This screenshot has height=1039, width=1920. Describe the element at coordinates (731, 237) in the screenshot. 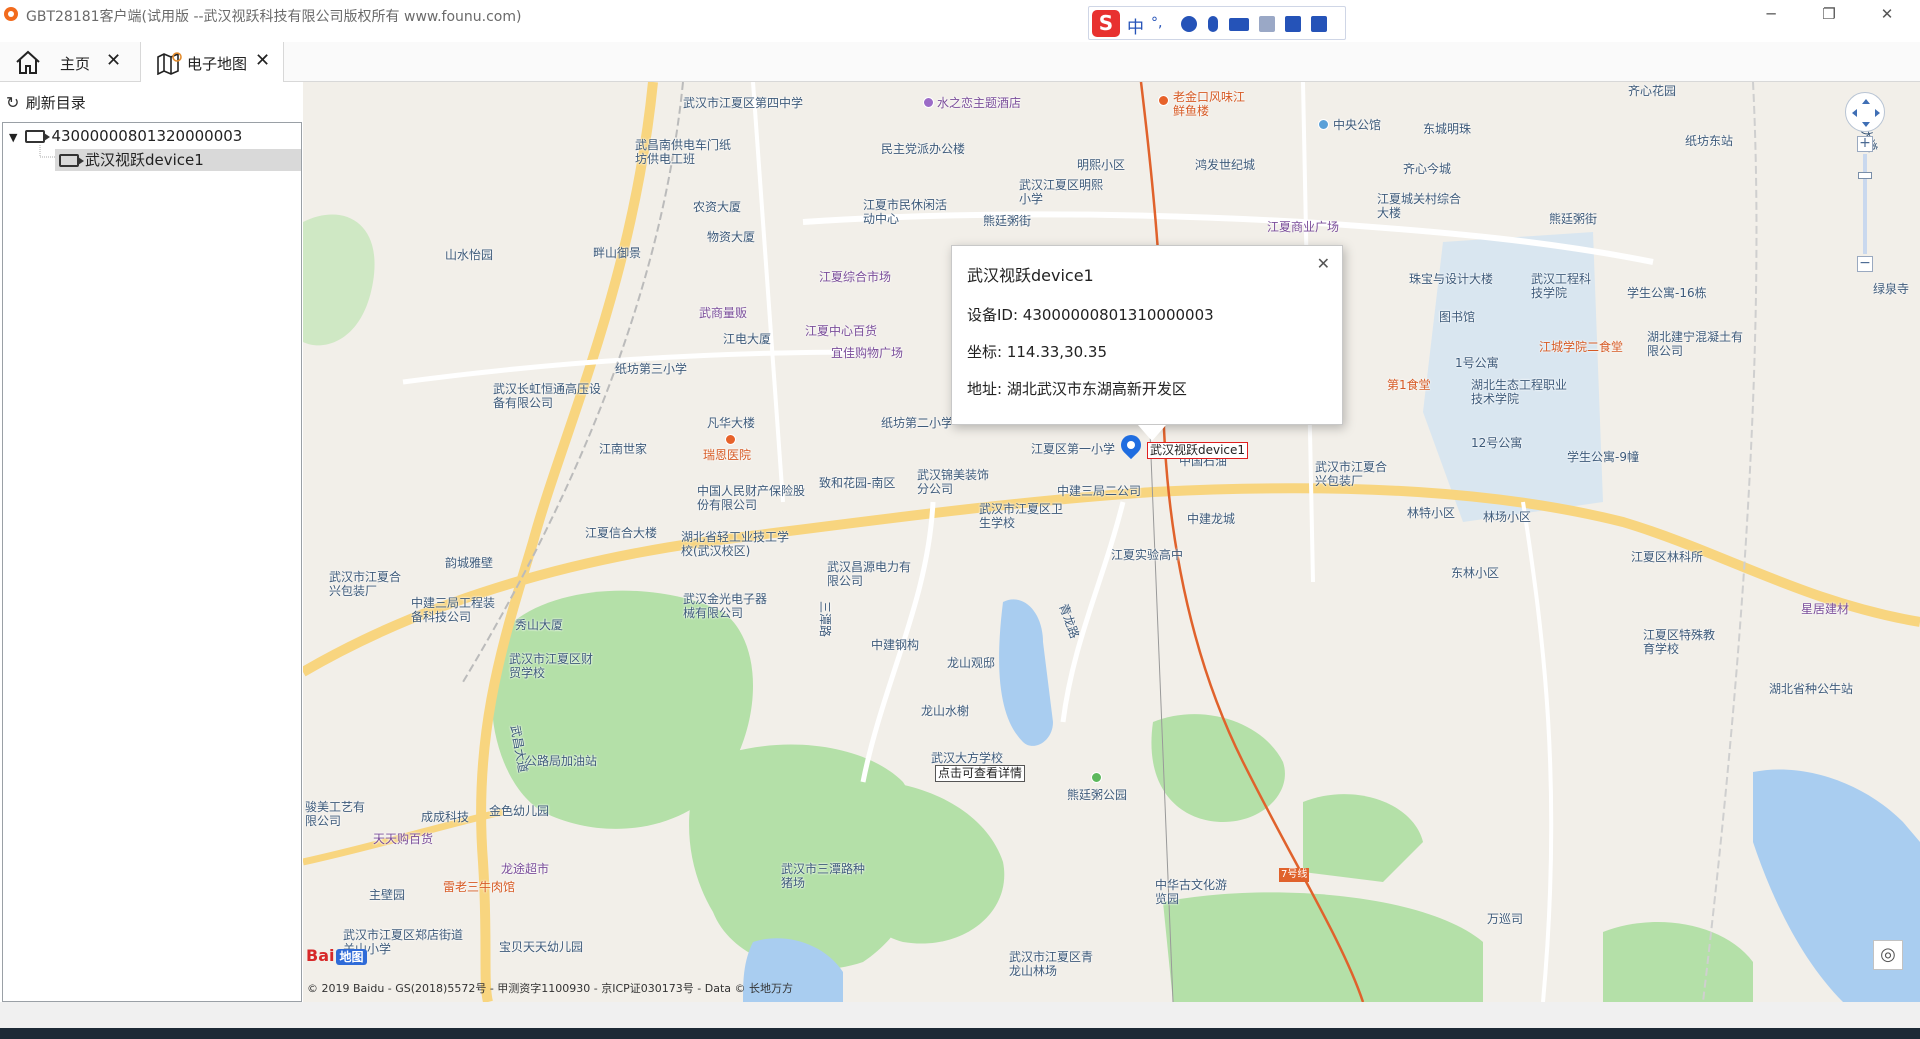

I see `poi-label: 物资大厦` at that location.